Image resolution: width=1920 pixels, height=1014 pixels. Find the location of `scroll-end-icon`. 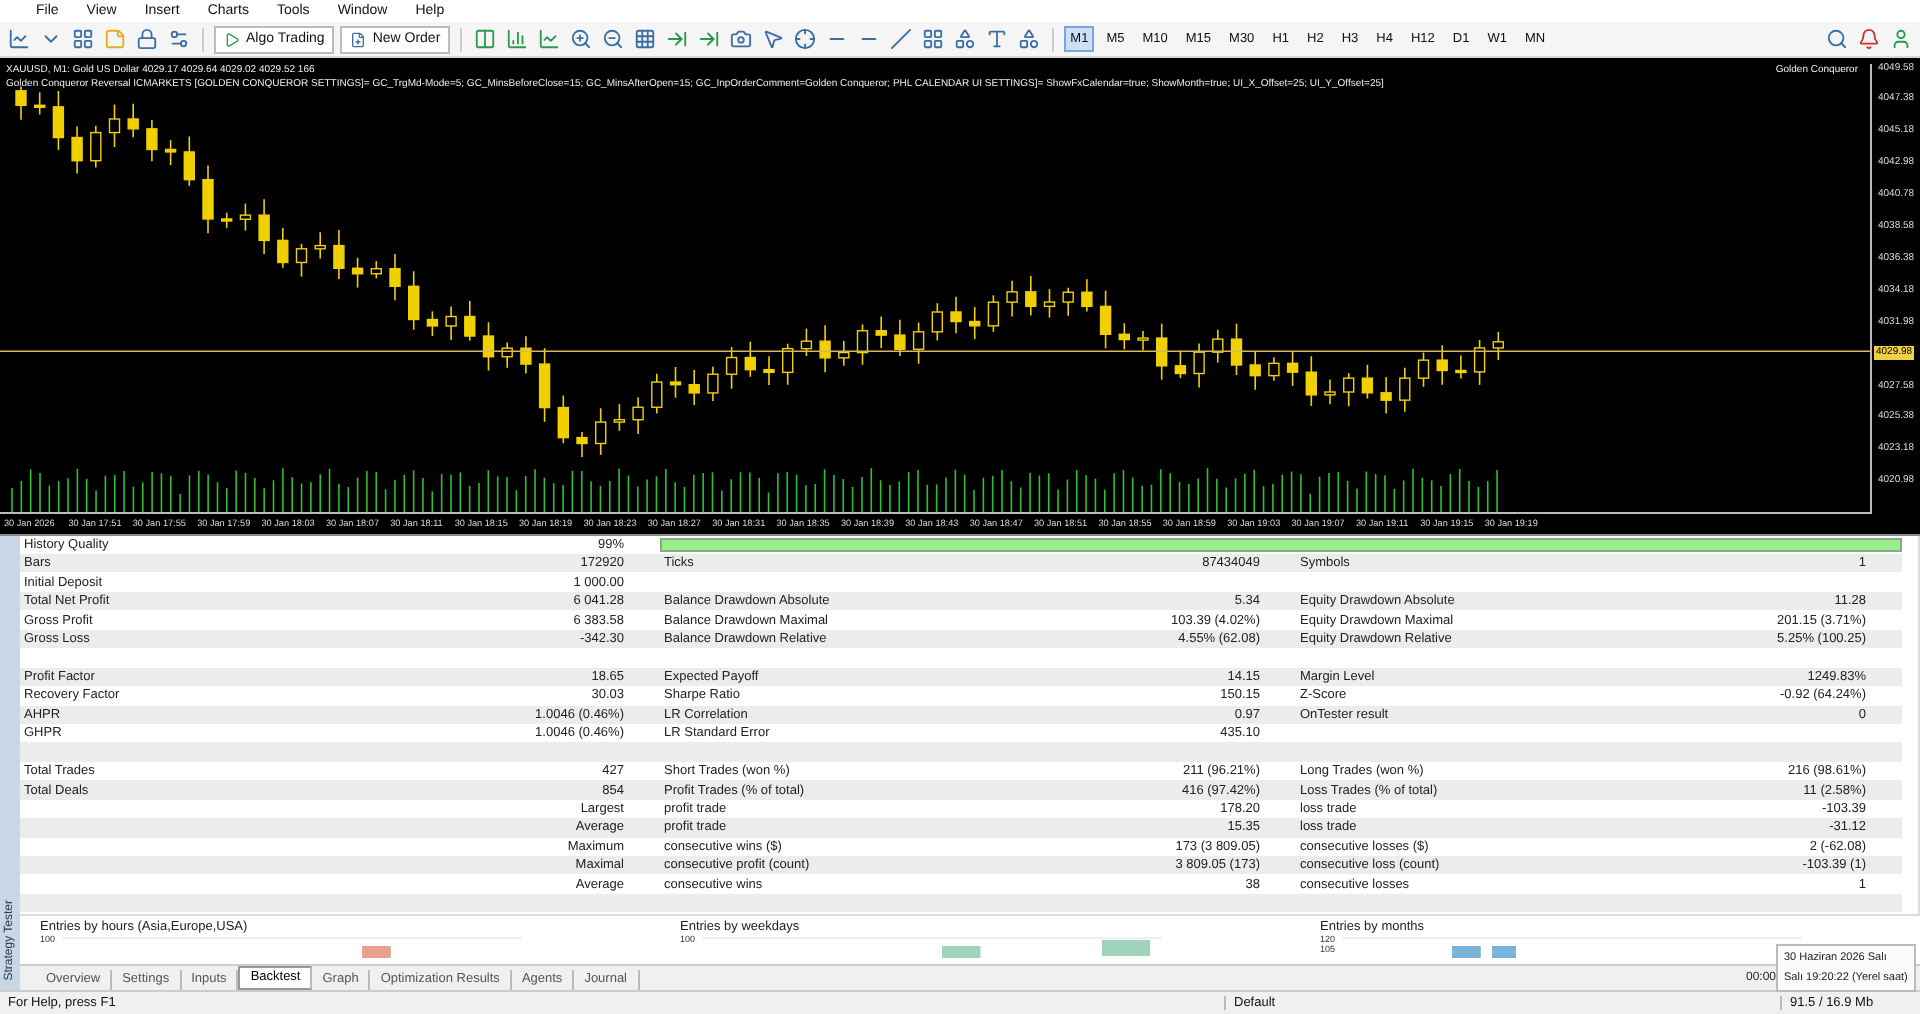

scroll-end-icon is located at coordinates (677, 39).